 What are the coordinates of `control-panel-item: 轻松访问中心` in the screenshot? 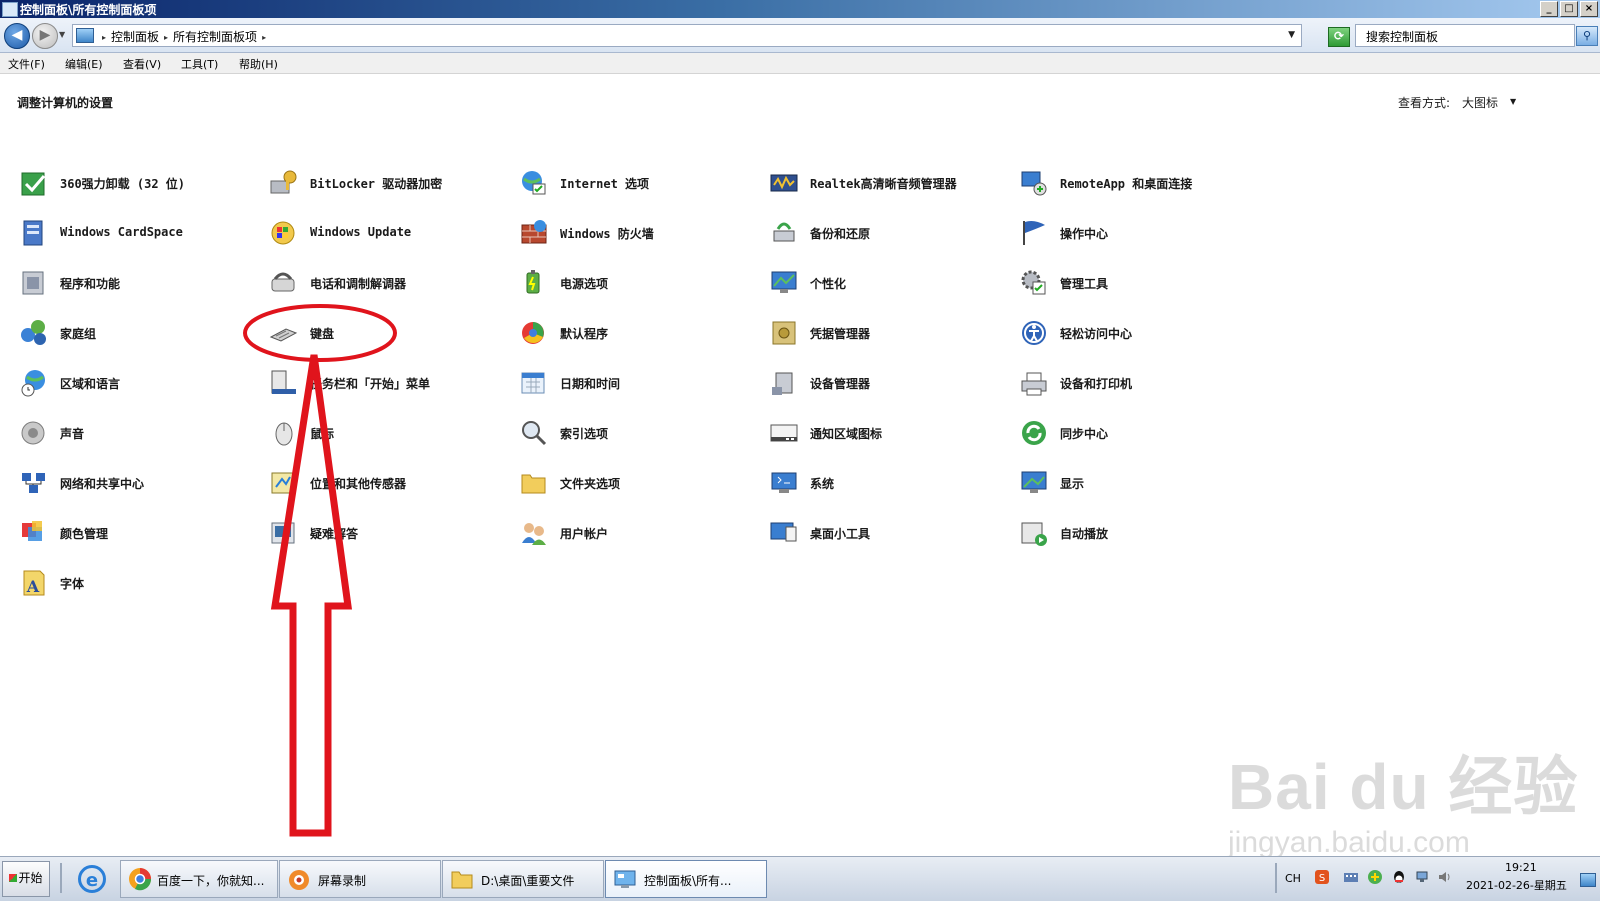 It's located at (1138, 333).